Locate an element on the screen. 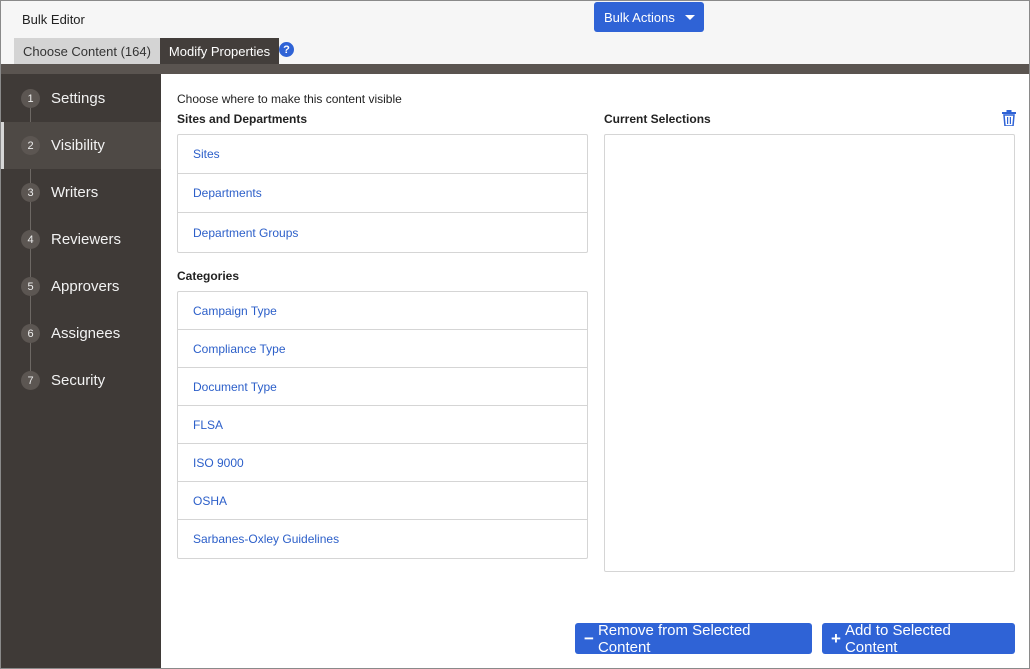 This screenshot has height=669, width=1030. sidebar-step-security: 7 Security is located at coordinates (81, 380).